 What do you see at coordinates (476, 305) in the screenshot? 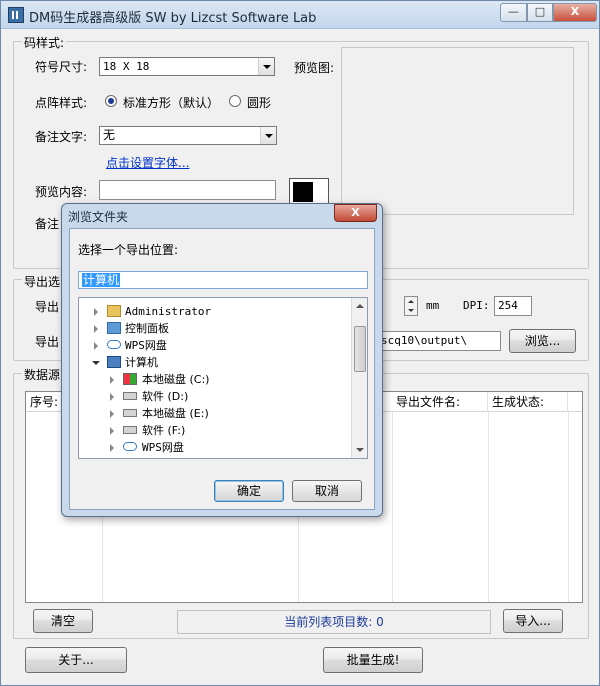
I see `dpi-label: DPI:` at bounding box center [476, 305].